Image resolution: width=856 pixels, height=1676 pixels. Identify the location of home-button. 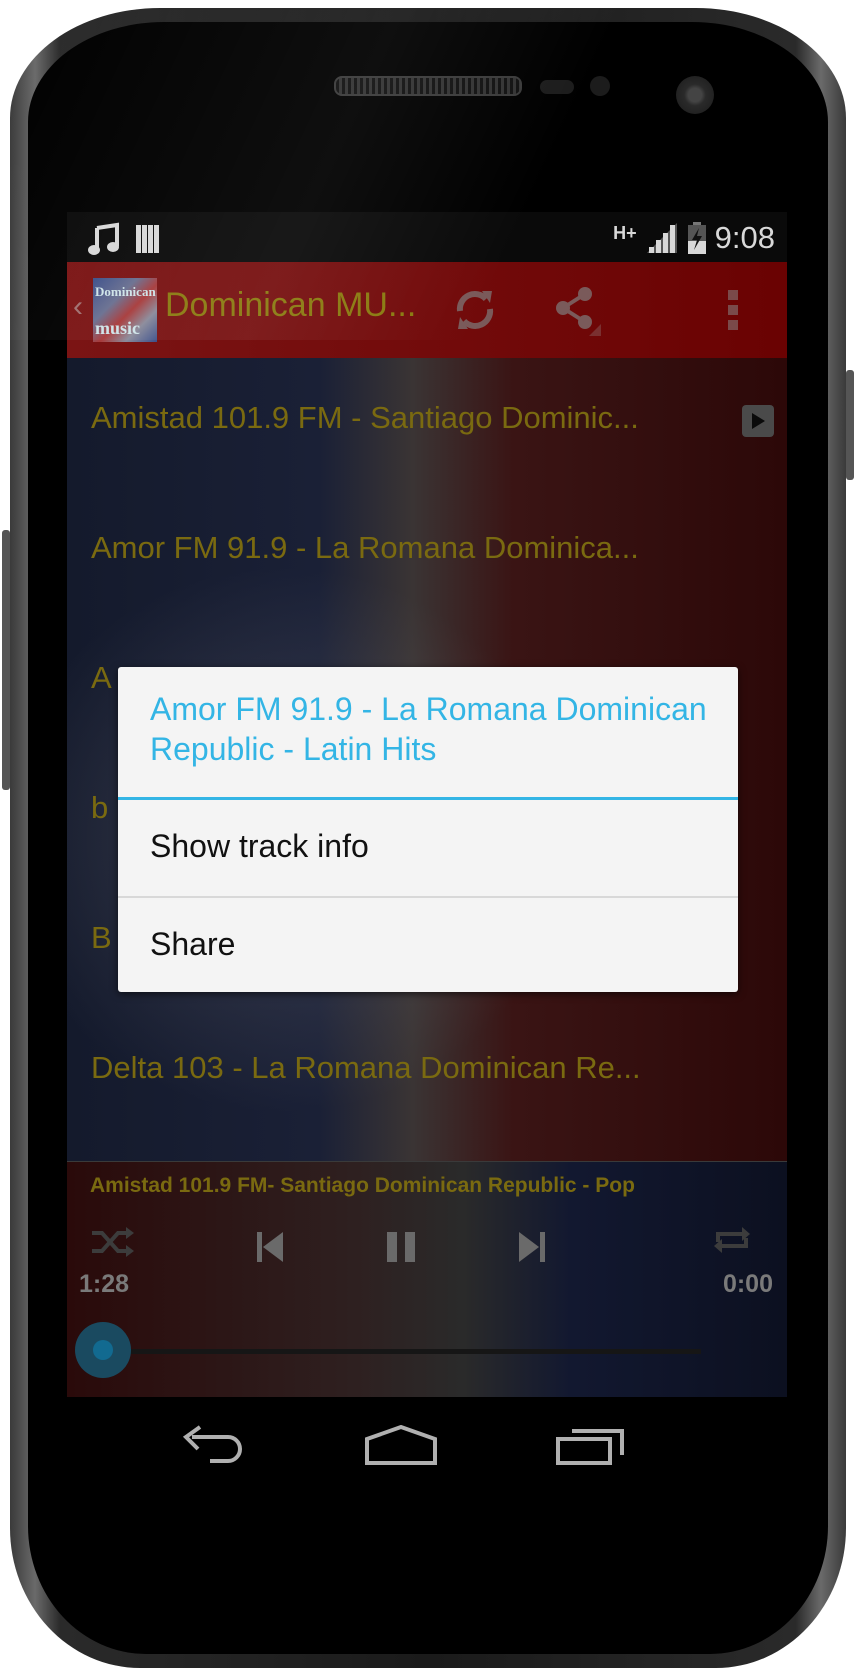
(401, 1445).